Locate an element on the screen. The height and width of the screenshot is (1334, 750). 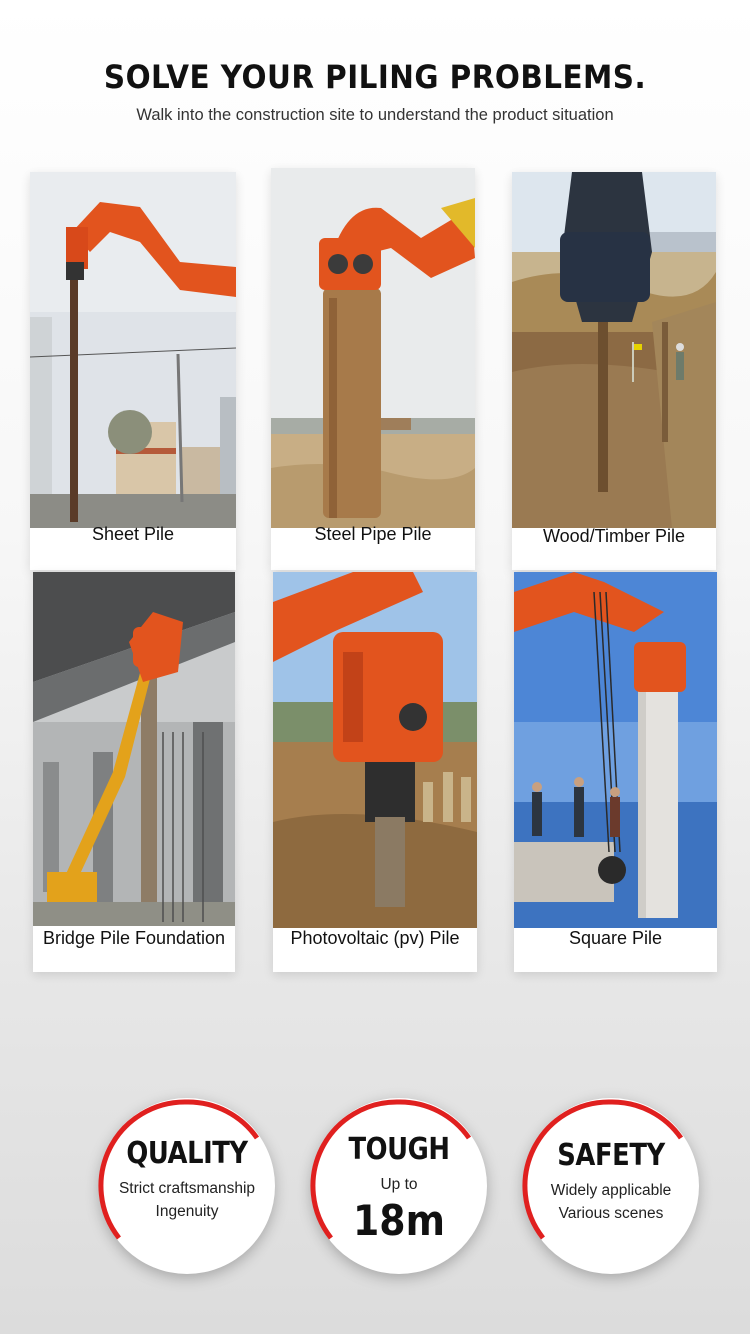
pile-label: Sheet Pile is located at coordinates (133, 534).